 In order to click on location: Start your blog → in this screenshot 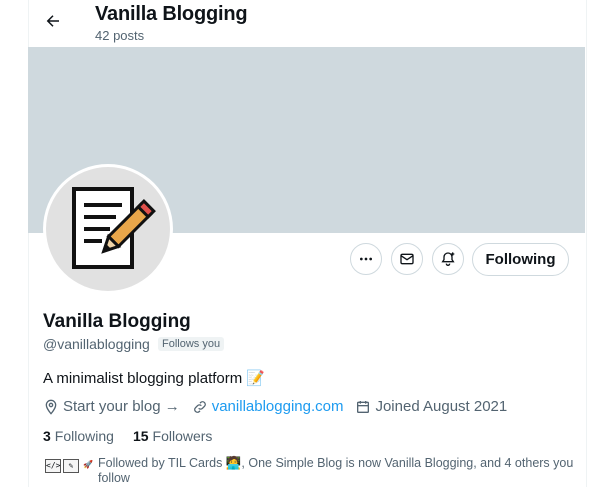, I will do `click(111, 406)`.